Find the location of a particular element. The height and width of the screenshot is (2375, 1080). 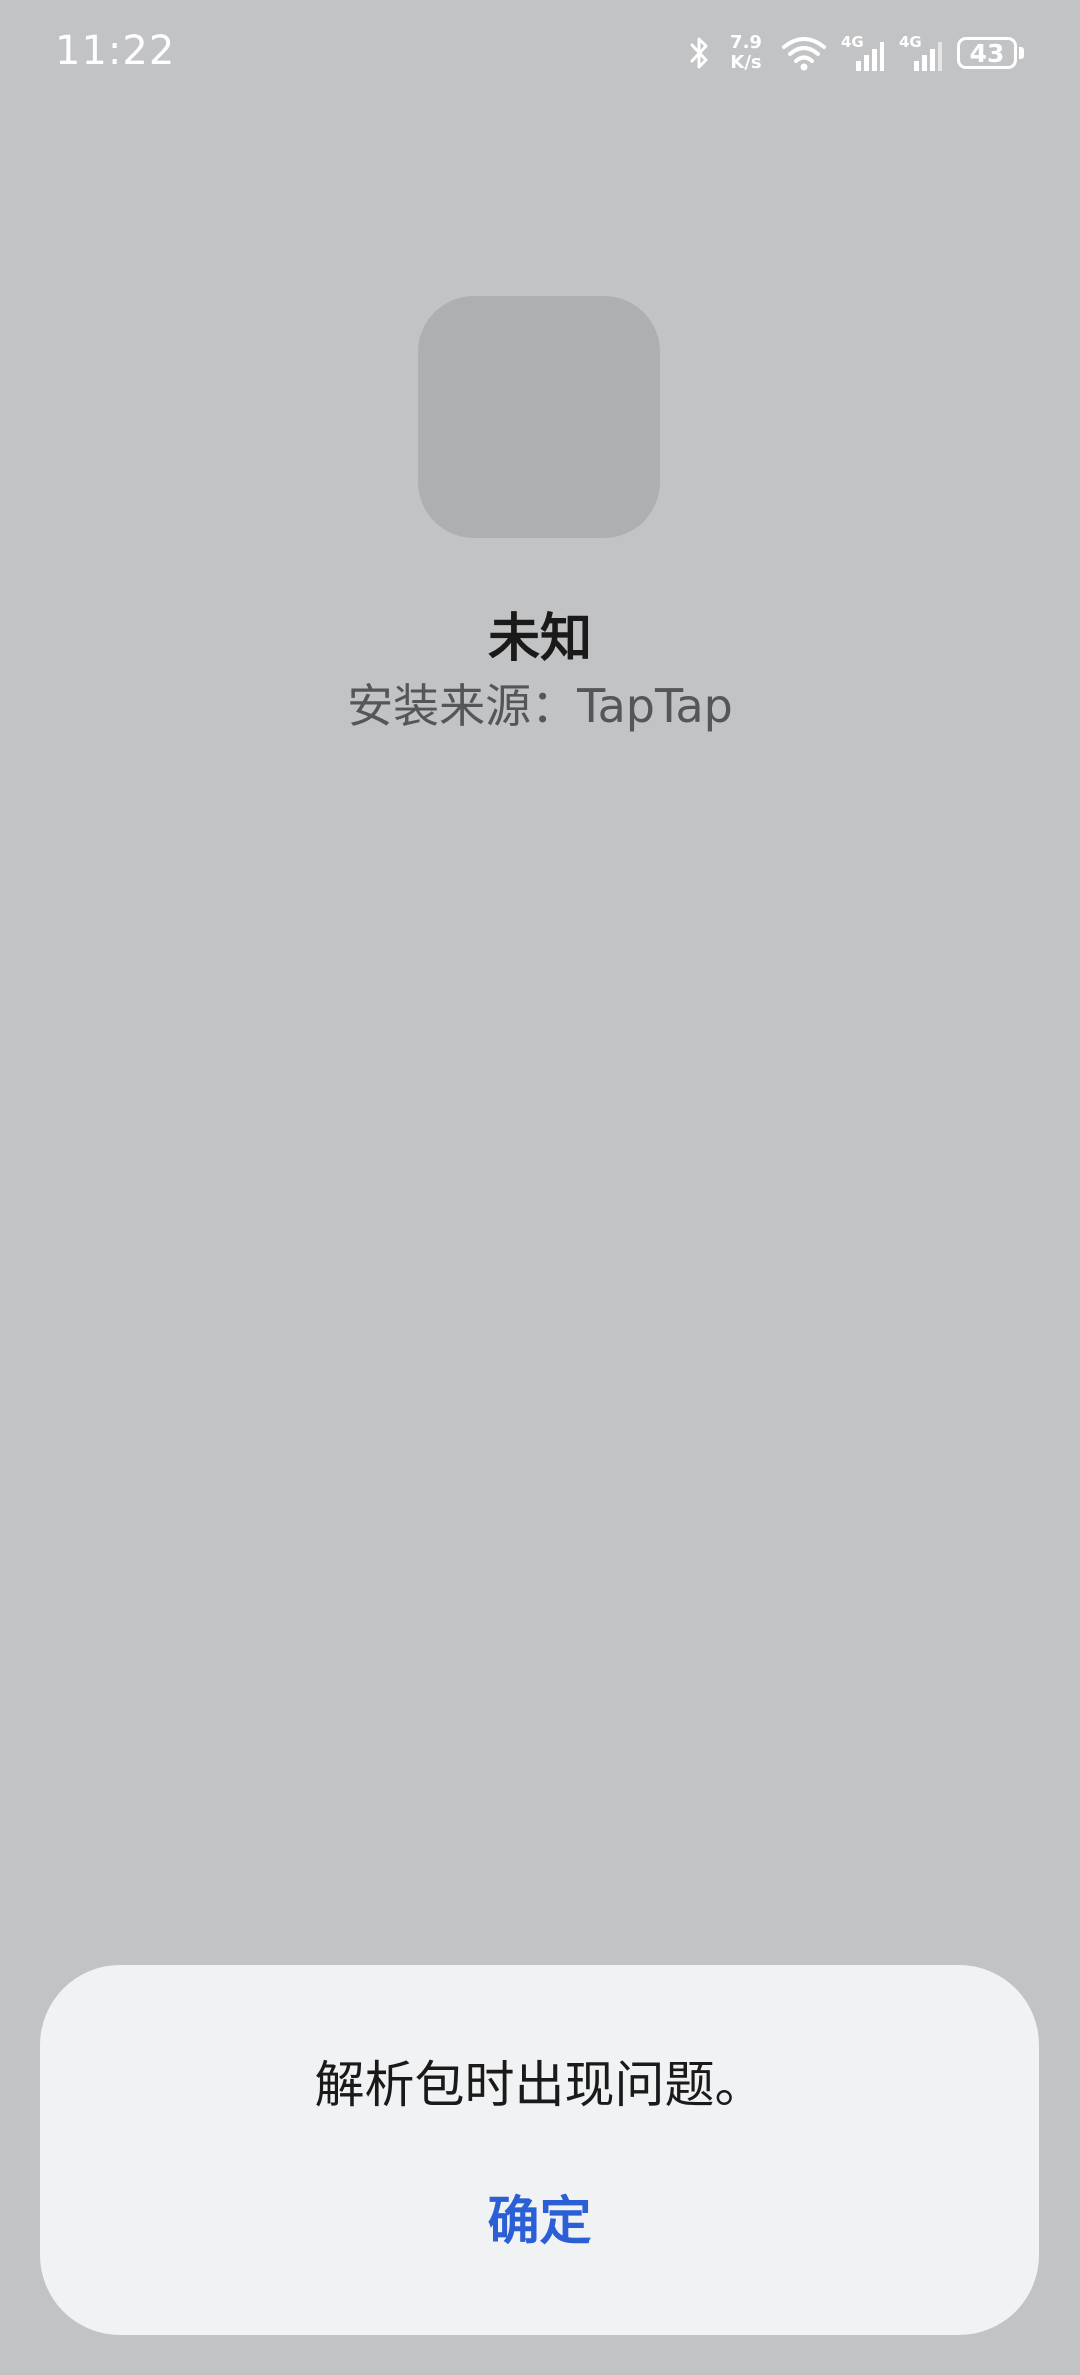

error-dialog: 解析包时出现问题。 确定 is located at coordinates (539, 2150).